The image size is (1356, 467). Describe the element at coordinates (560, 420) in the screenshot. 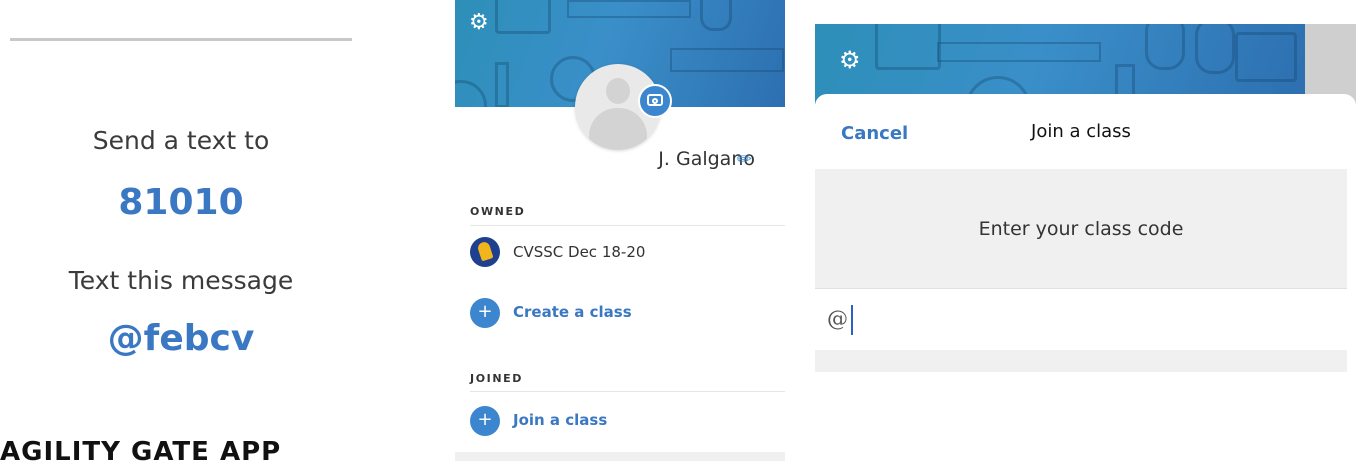

I see `join-class-button: Join a class` at that location.